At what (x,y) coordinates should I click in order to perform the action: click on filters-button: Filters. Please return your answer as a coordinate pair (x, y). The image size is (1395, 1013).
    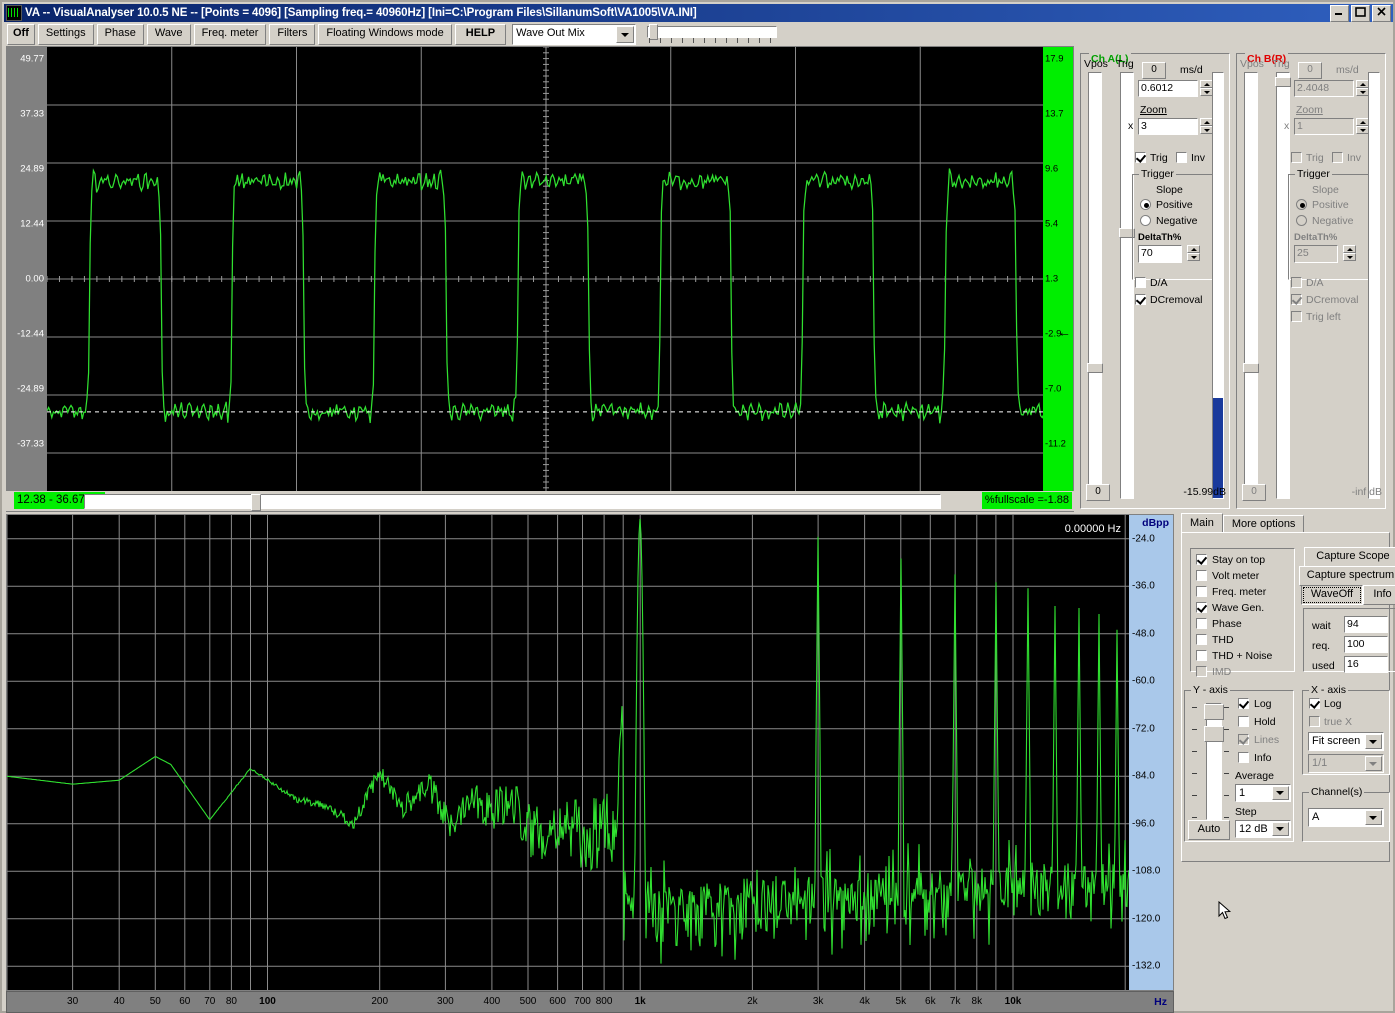
    Looking at the image, I should click on (292, 34).